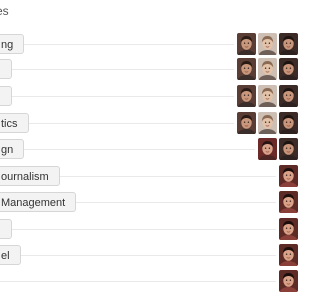 This screenshot has height=300, width=320. What do you see at coordinates (12, 44) in the screenshot?
I see `topic-chip: ng` at bounding box center [12, 44].